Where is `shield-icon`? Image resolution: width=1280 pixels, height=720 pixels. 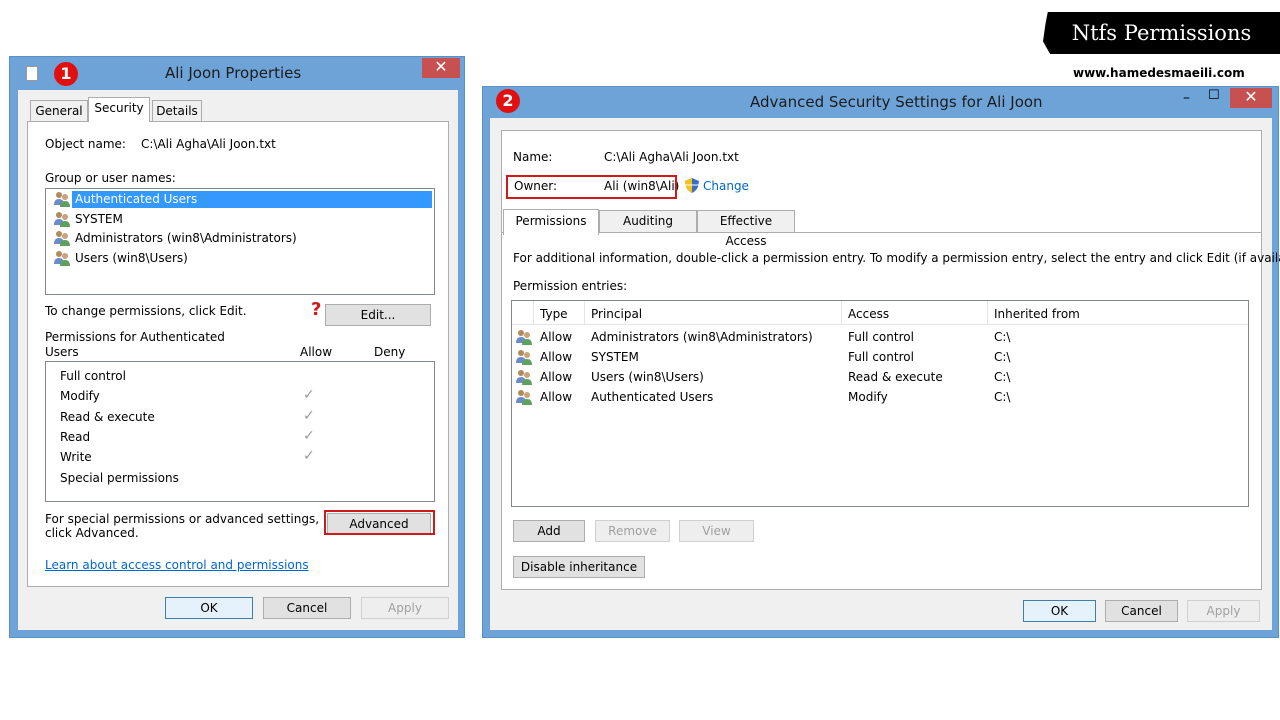 shield-icon is located at coordinates (692, 185).